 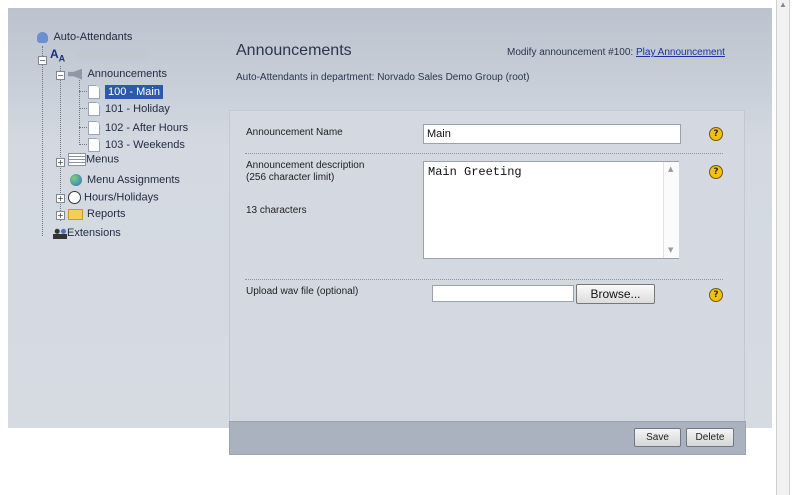 I want to click on scroll-down-icon: ▼, so click(x=670, y=250).